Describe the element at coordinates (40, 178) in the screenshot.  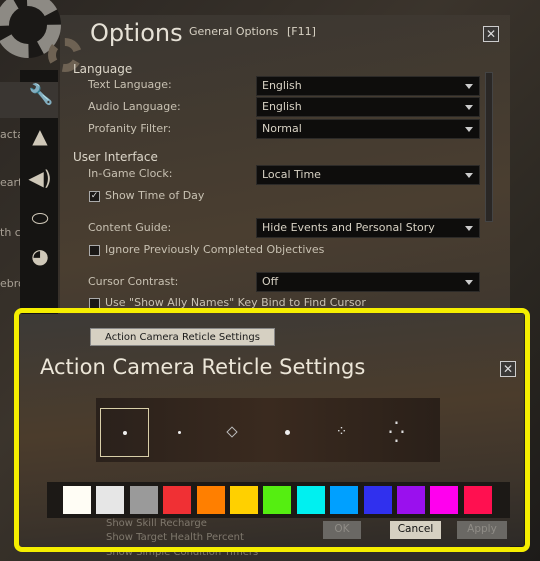
I see `speaker-icon: ◀)` at that location.